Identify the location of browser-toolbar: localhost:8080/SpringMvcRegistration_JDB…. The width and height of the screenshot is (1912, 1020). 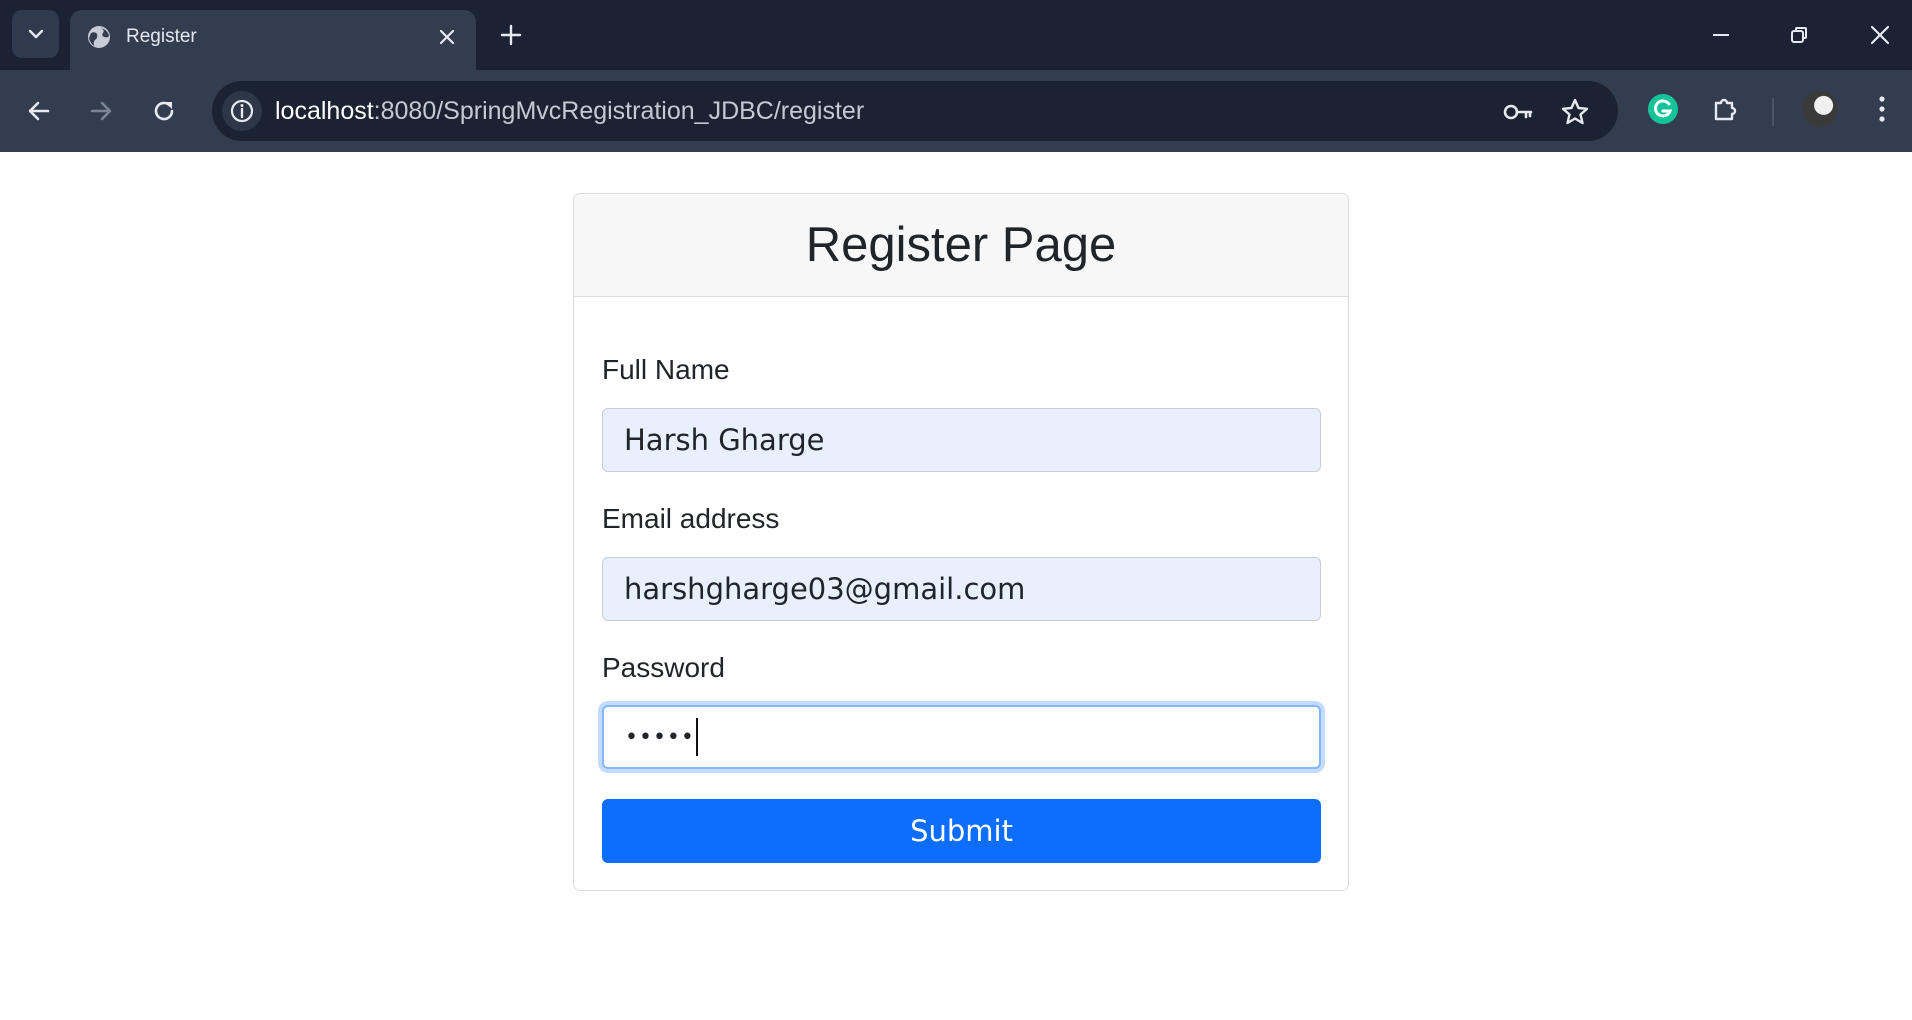
(956, 111).